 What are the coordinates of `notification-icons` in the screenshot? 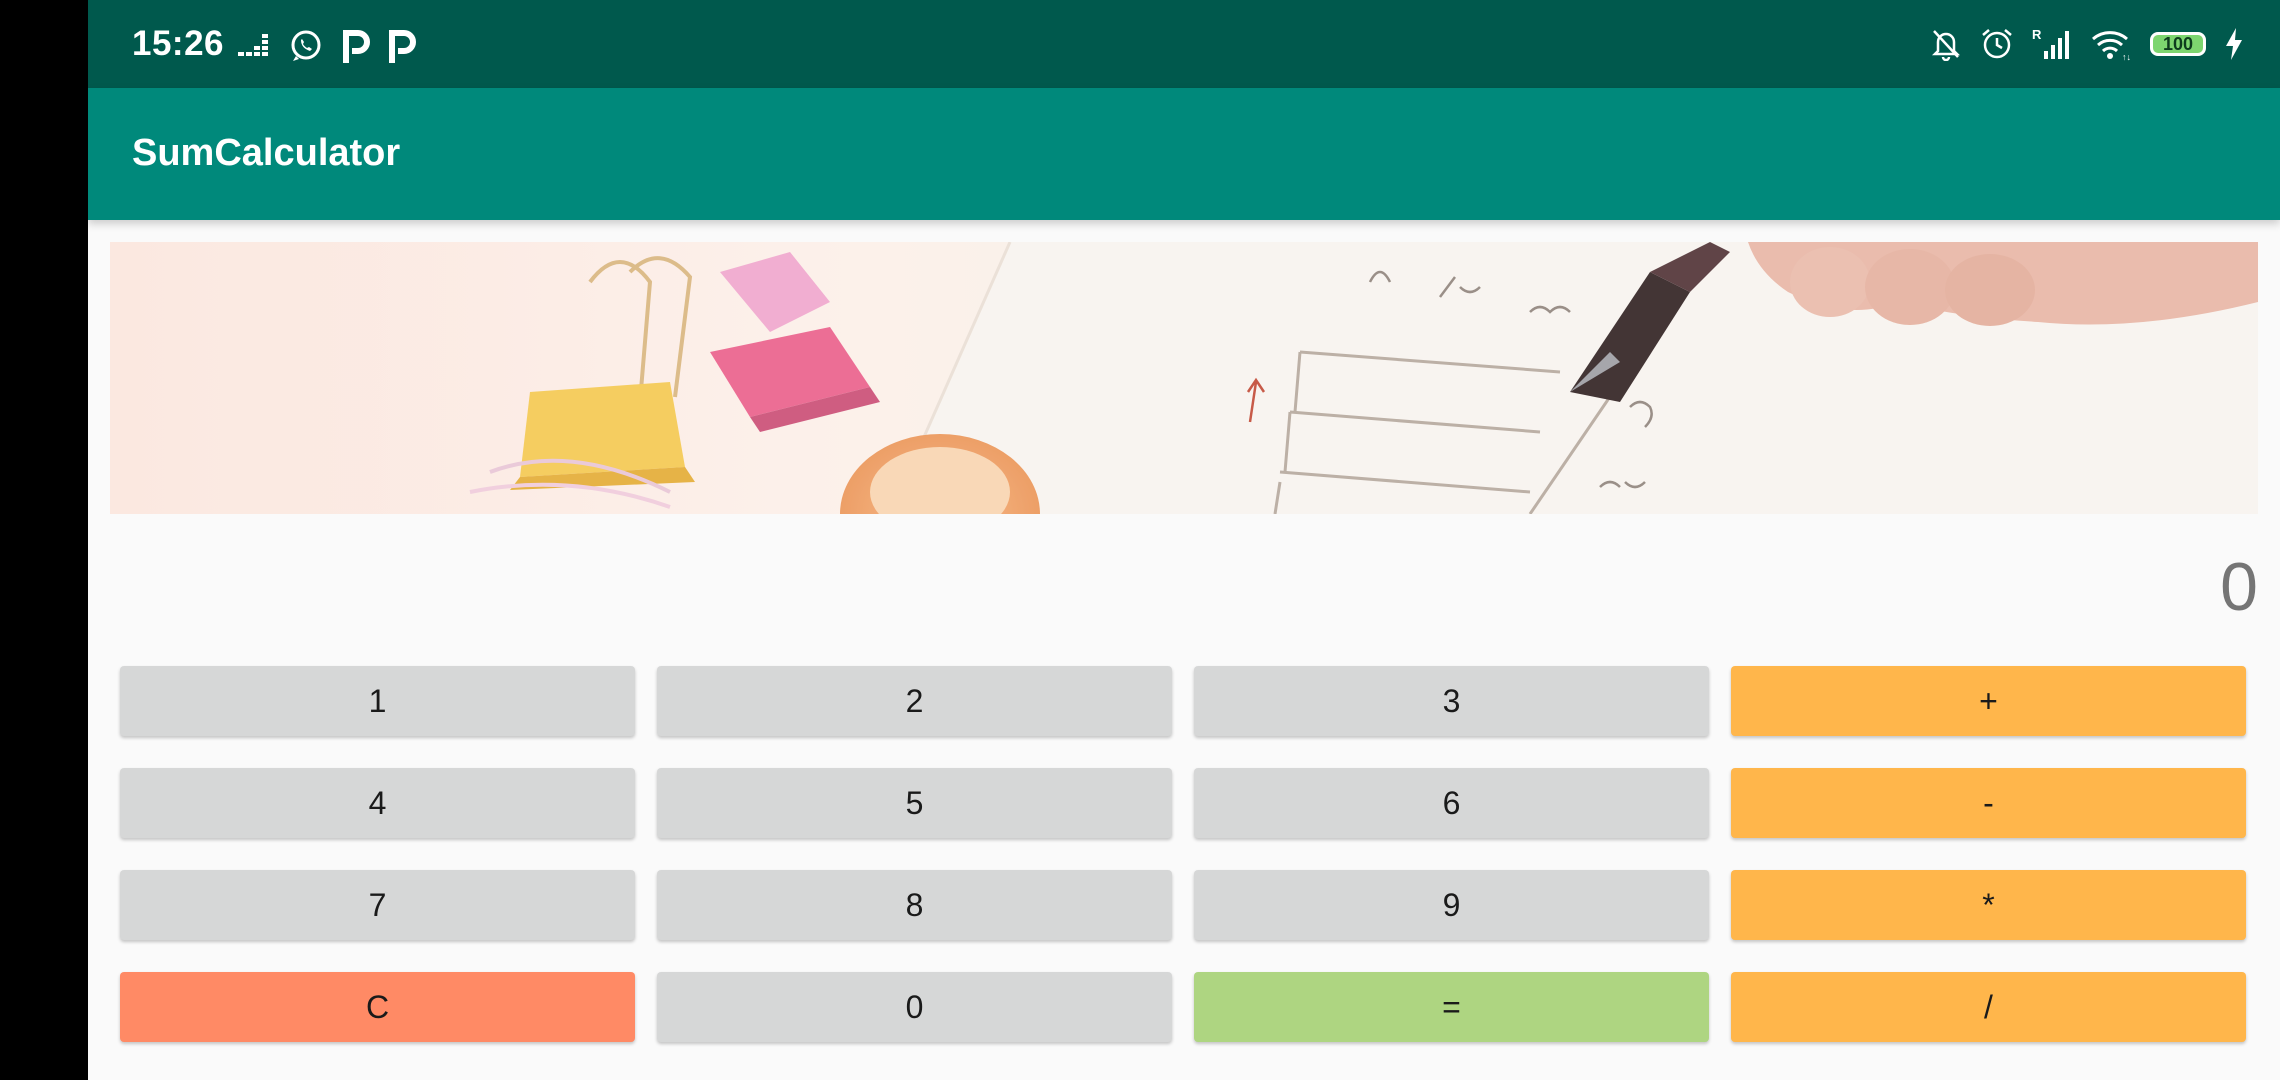 It's located at (327, 46).